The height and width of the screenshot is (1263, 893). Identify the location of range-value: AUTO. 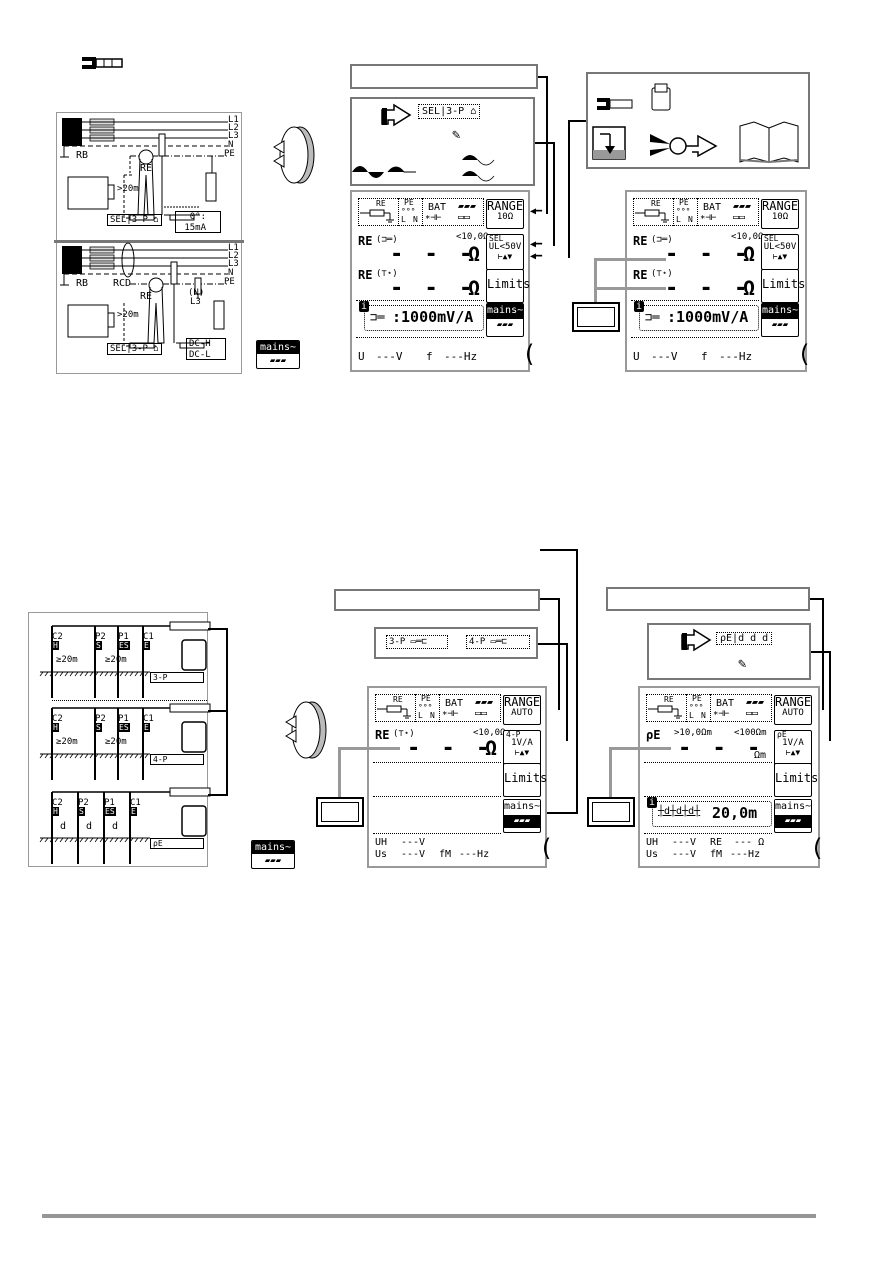
(522, 712).